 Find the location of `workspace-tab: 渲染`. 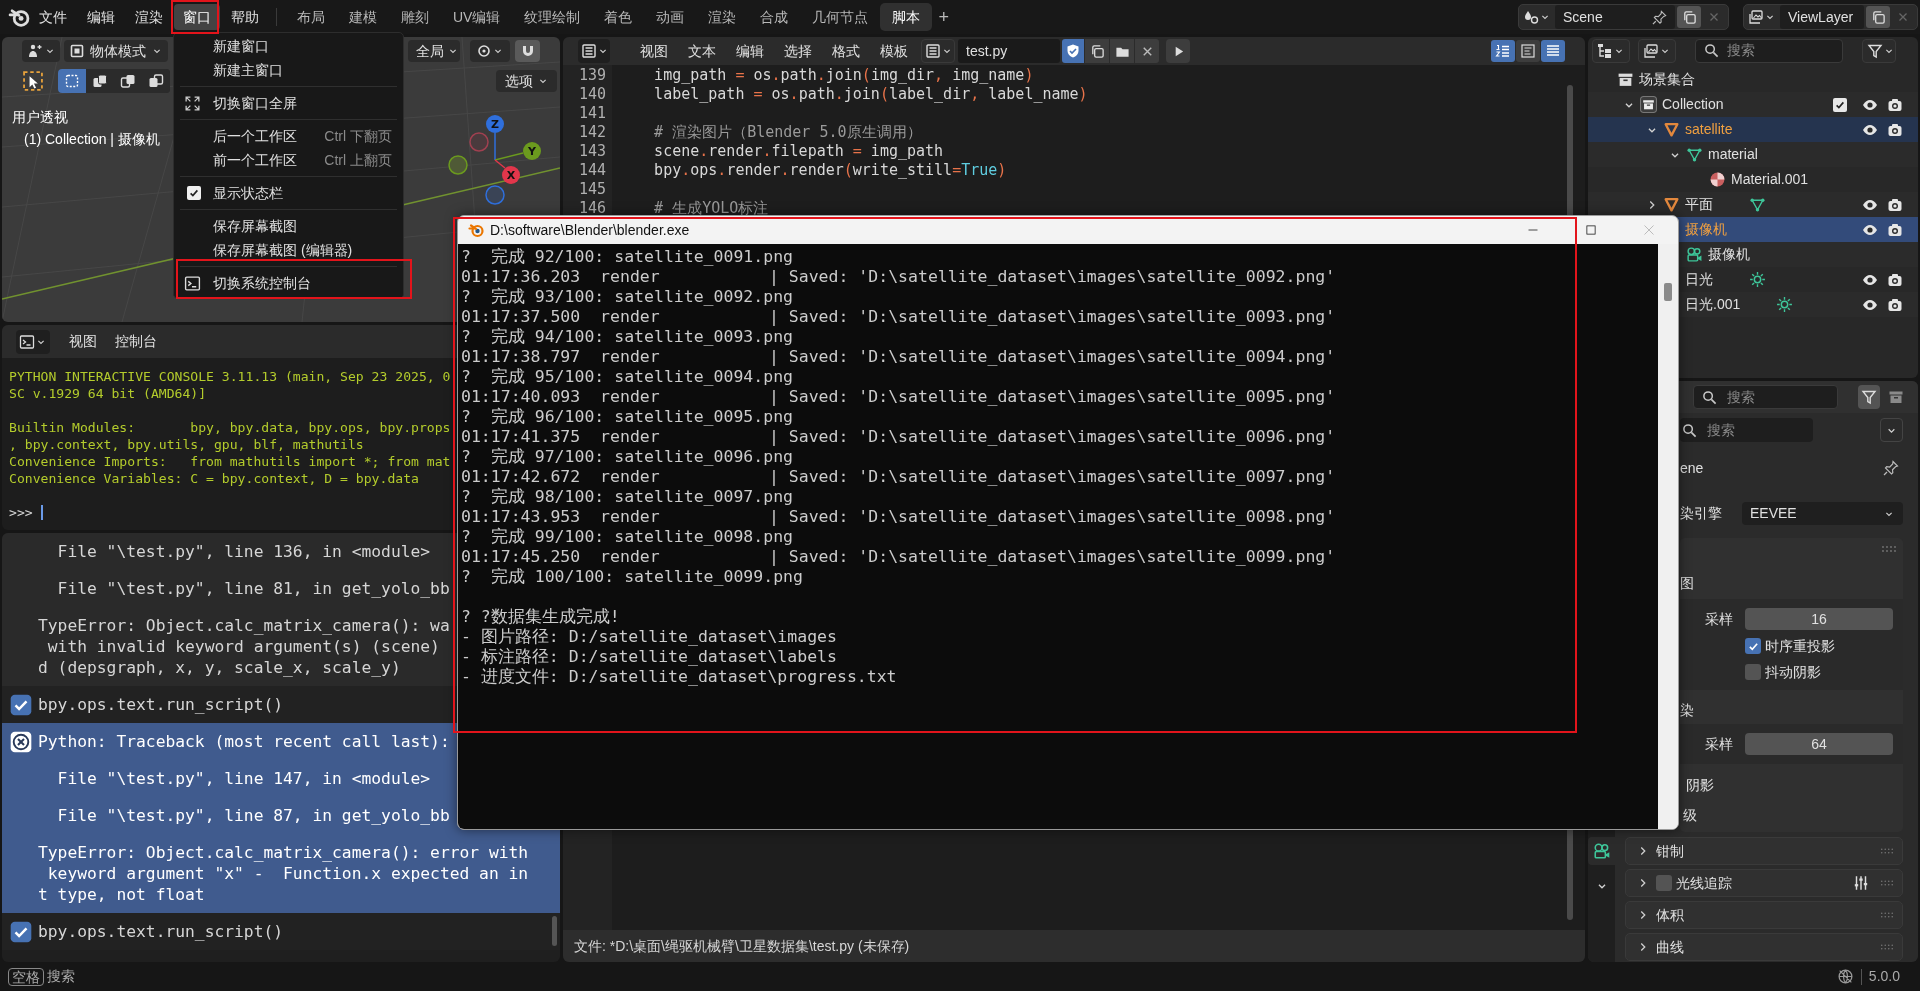

workspace-tab: 渲染 is located at coordinates (722, 17).